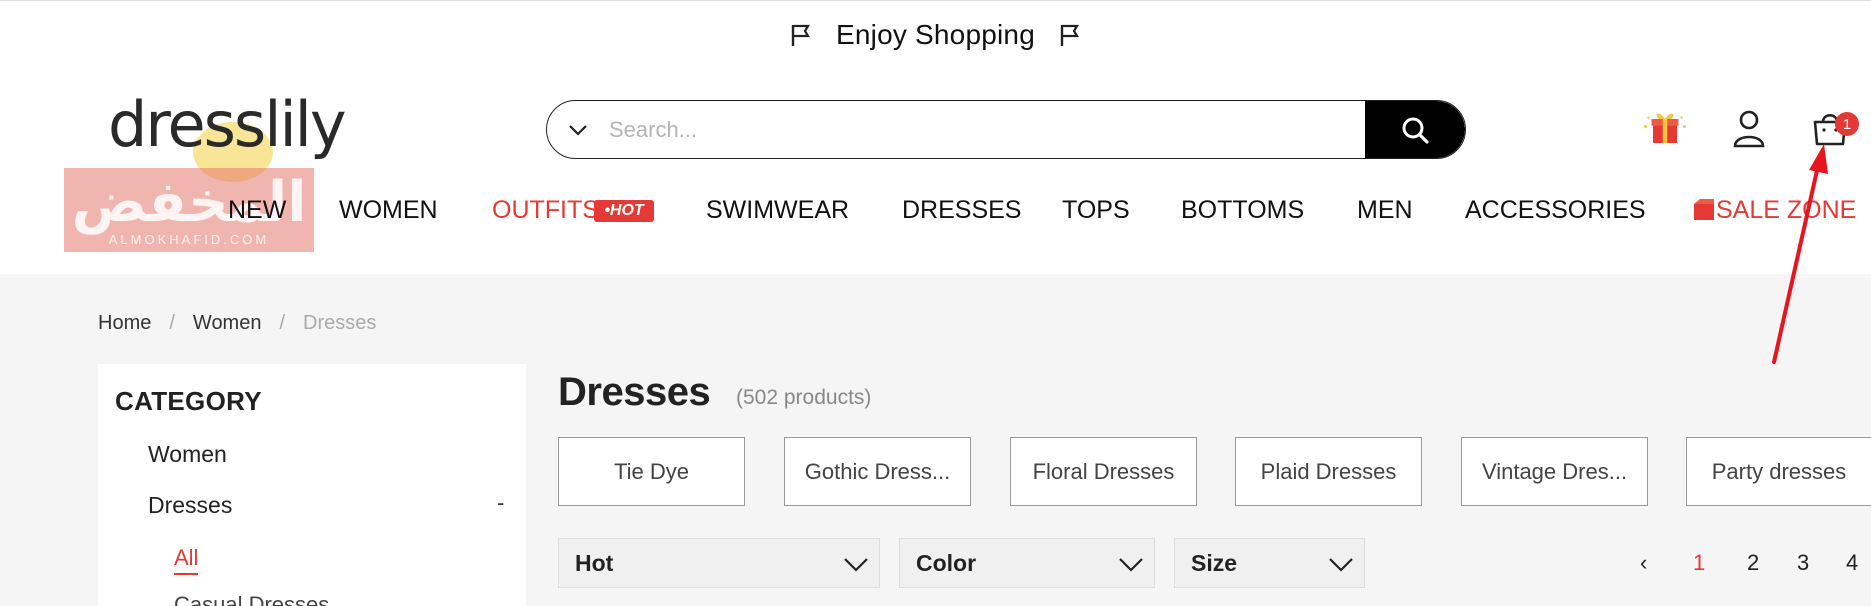 This screenshot has width=1871, height=606. Describe the element at coordinates (257, 210) in the screenshot. I see `nav-new: NEW` at that location.